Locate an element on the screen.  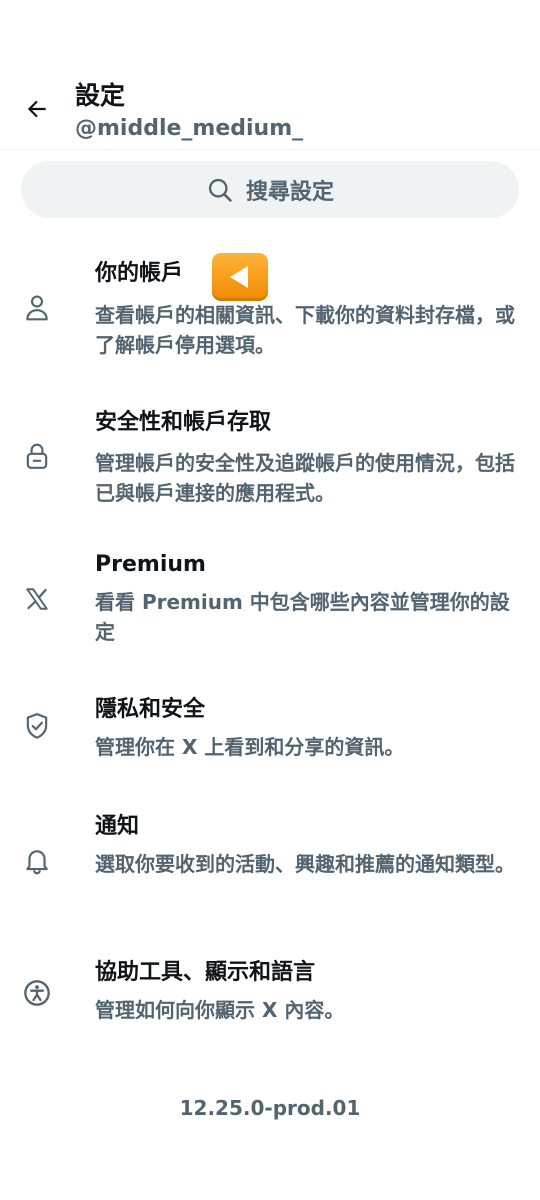
settings-item-description: 管理帳戶的安全性及追蹤帳戶的使用情況，包括已與帳戶連接的應用程式。 is located at coordinates (305, 478).